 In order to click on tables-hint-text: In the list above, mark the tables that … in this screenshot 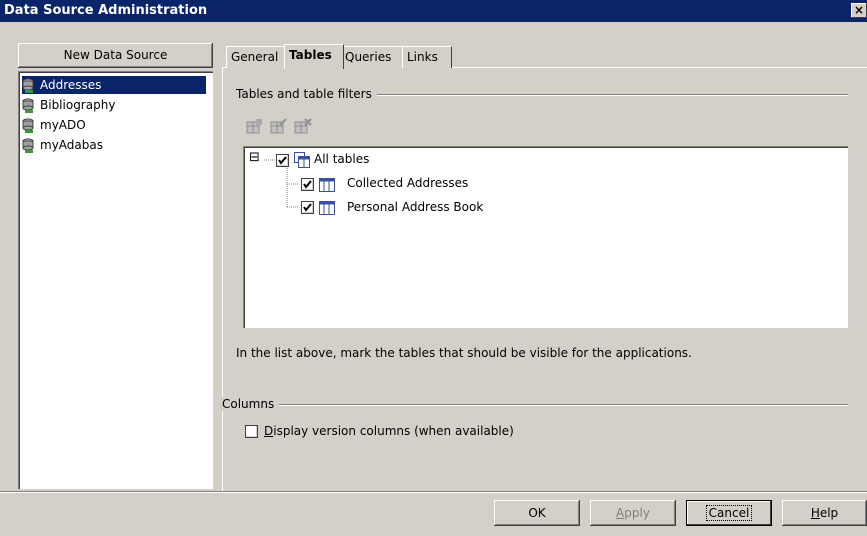, I will do `click(464, 353)`.